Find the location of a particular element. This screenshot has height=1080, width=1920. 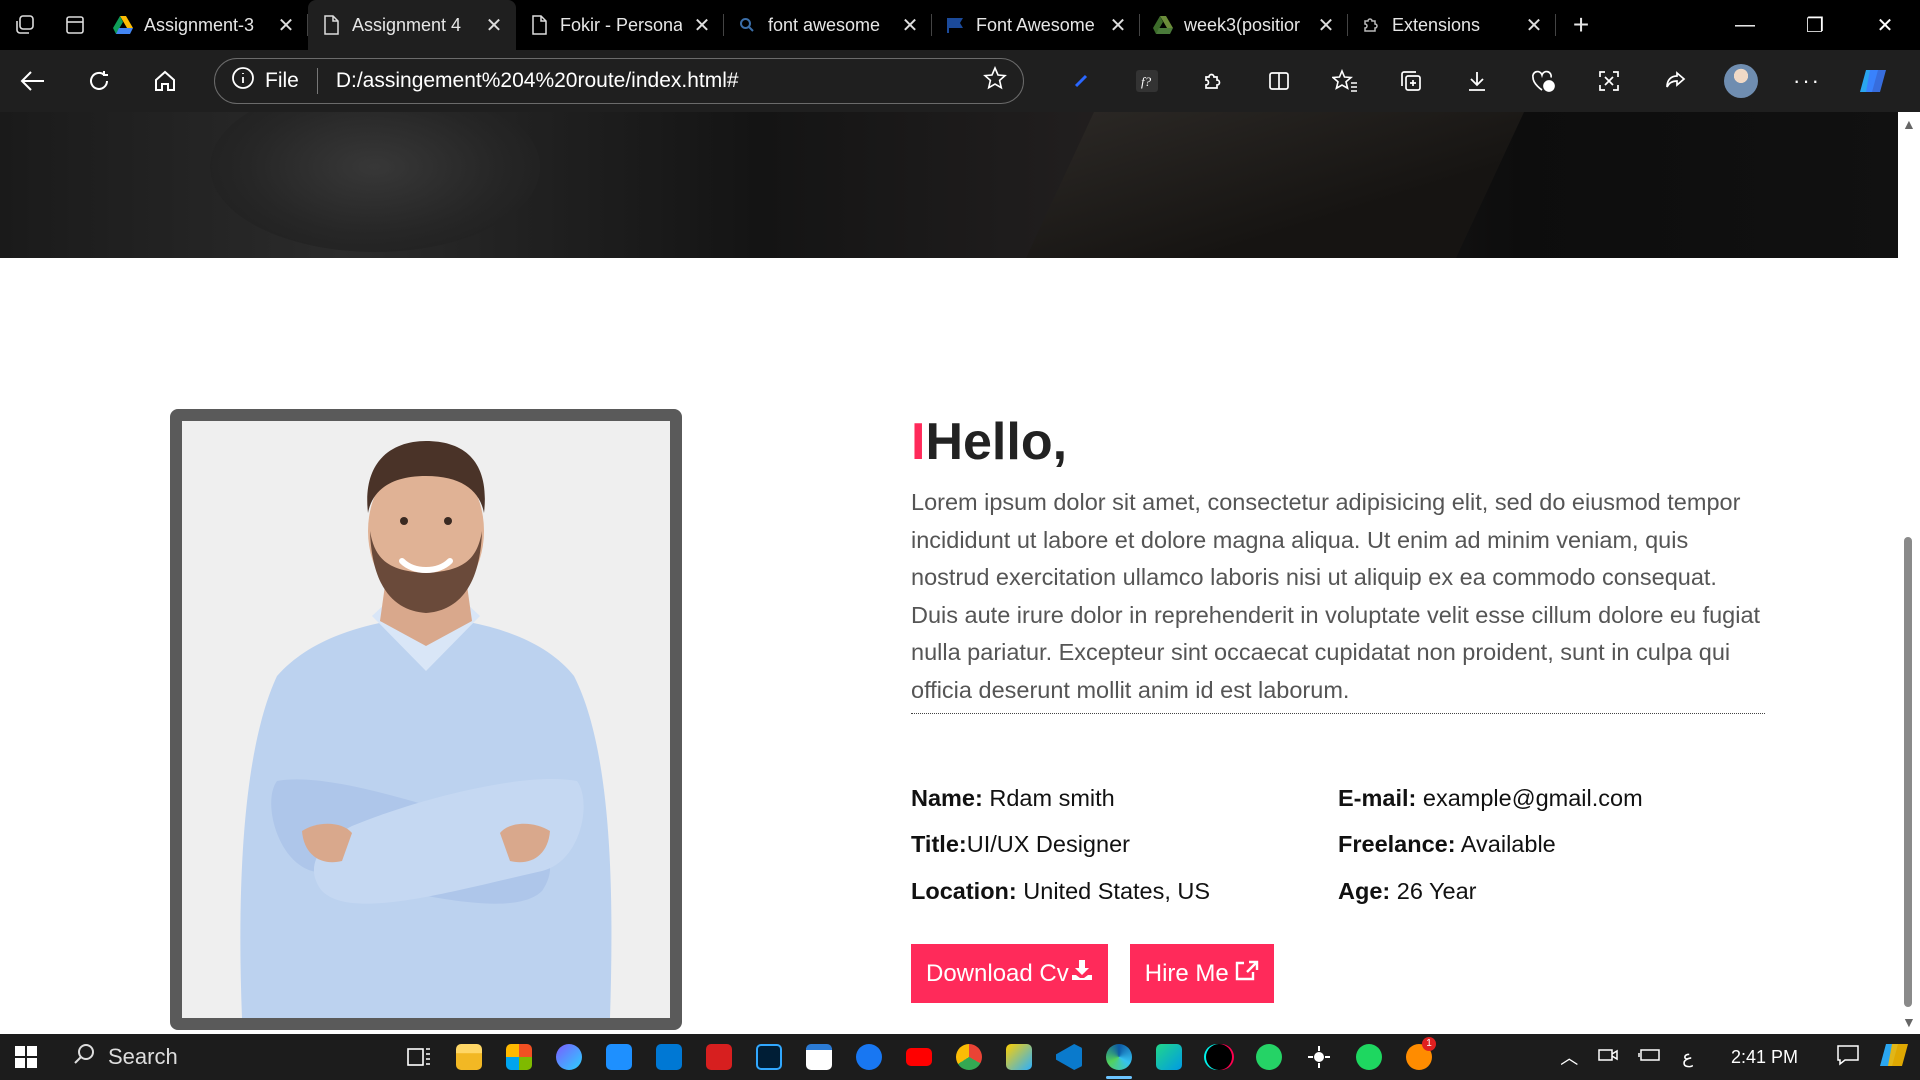

microsoft-store-icon is located at coordinates (519, 1057).